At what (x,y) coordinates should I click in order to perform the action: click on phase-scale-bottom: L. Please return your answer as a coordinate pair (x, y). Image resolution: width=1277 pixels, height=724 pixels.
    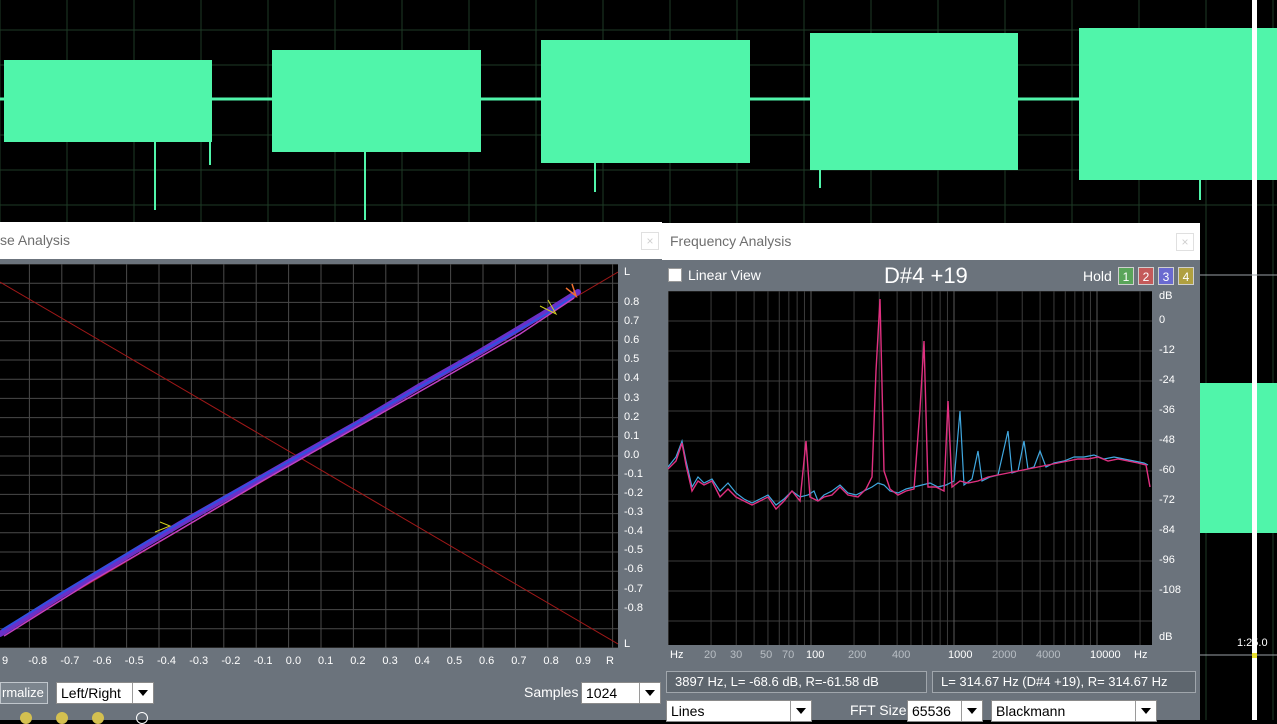
    Looking at the image, I should click on (627, 644).